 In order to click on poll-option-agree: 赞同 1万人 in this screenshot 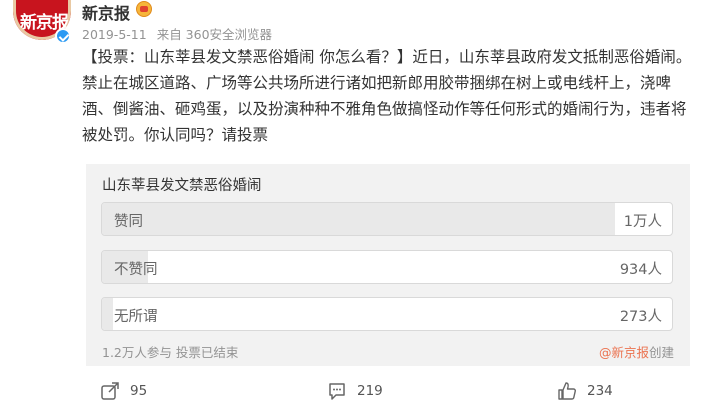, I will do `click(387, 219)`.